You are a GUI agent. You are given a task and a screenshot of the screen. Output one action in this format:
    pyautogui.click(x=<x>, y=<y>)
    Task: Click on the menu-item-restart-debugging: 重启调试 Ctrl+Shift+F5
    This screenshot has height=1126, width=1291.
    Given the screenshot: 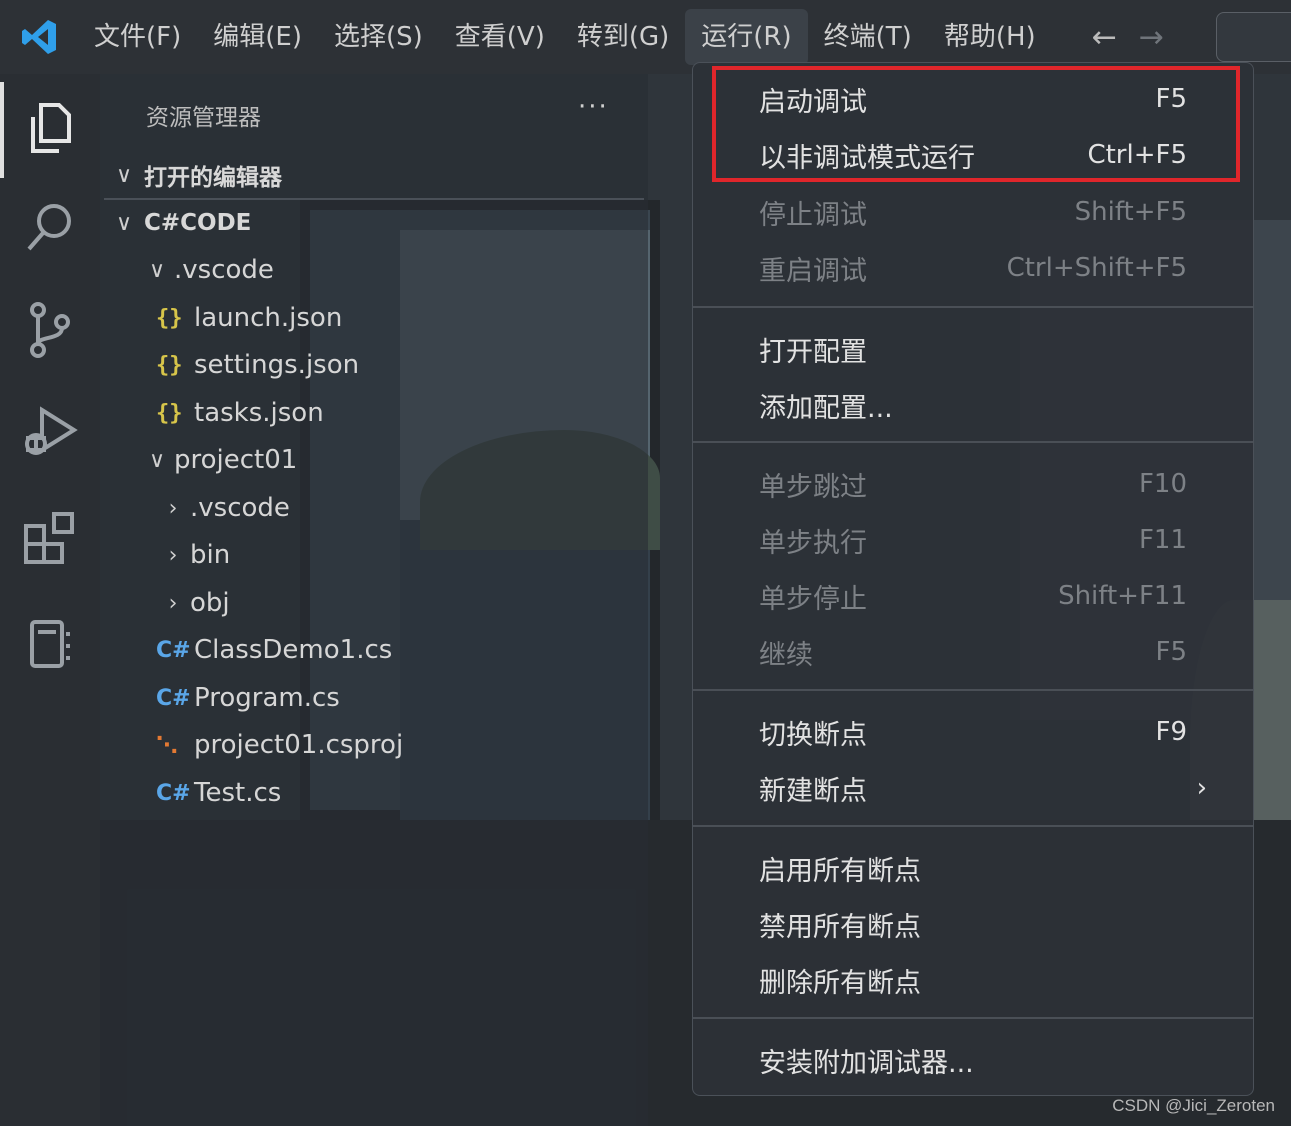 What is the action you would take?
    pyautogui.click(x=973, y=268)
    